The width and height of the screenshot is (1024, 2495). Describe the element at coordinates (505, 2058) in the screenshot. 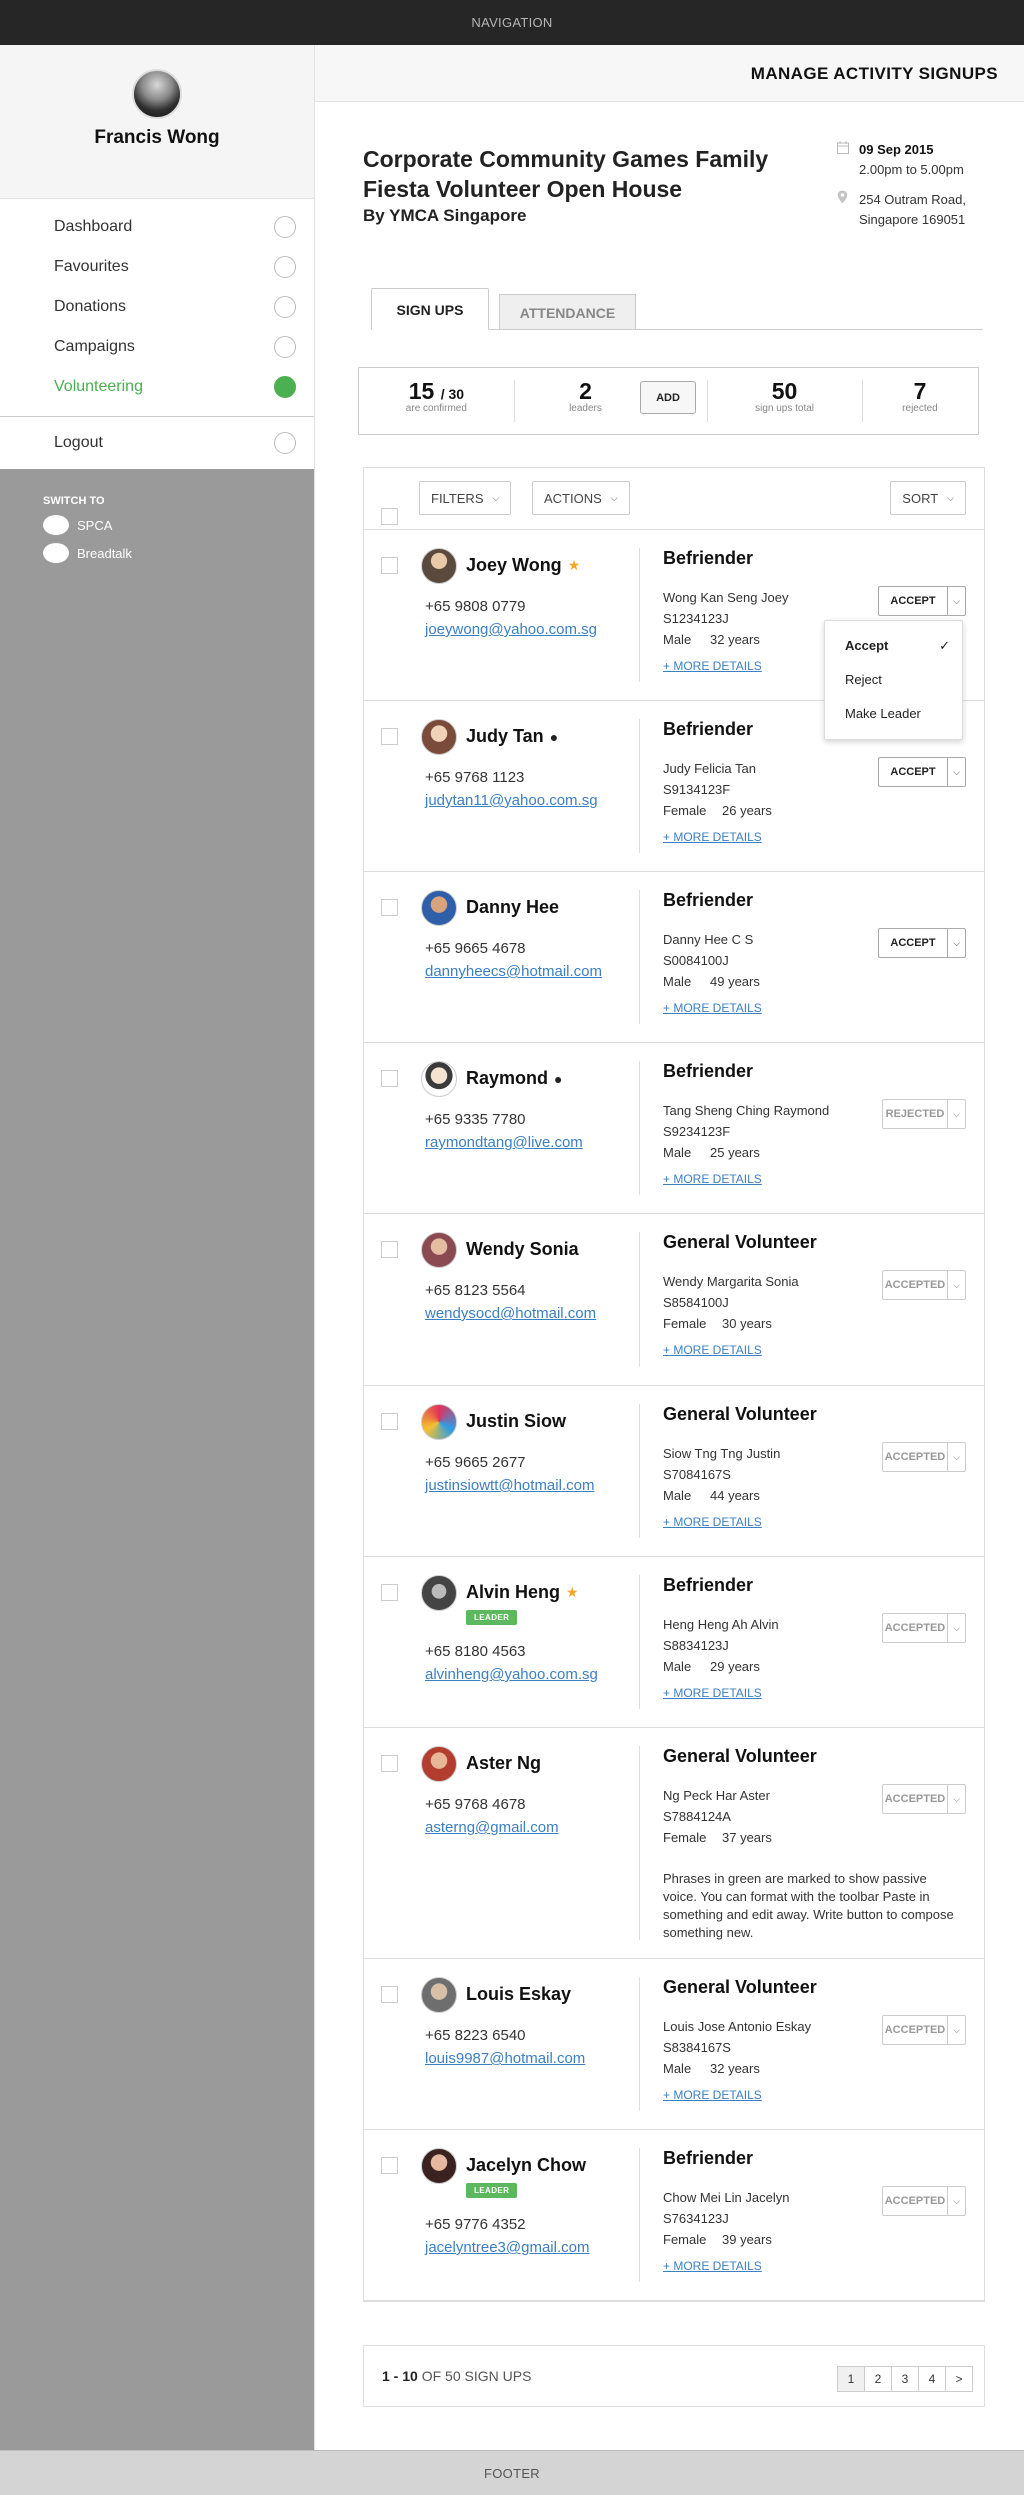

I see `volunteer-email: louis9987@hotmail.com` at that location.